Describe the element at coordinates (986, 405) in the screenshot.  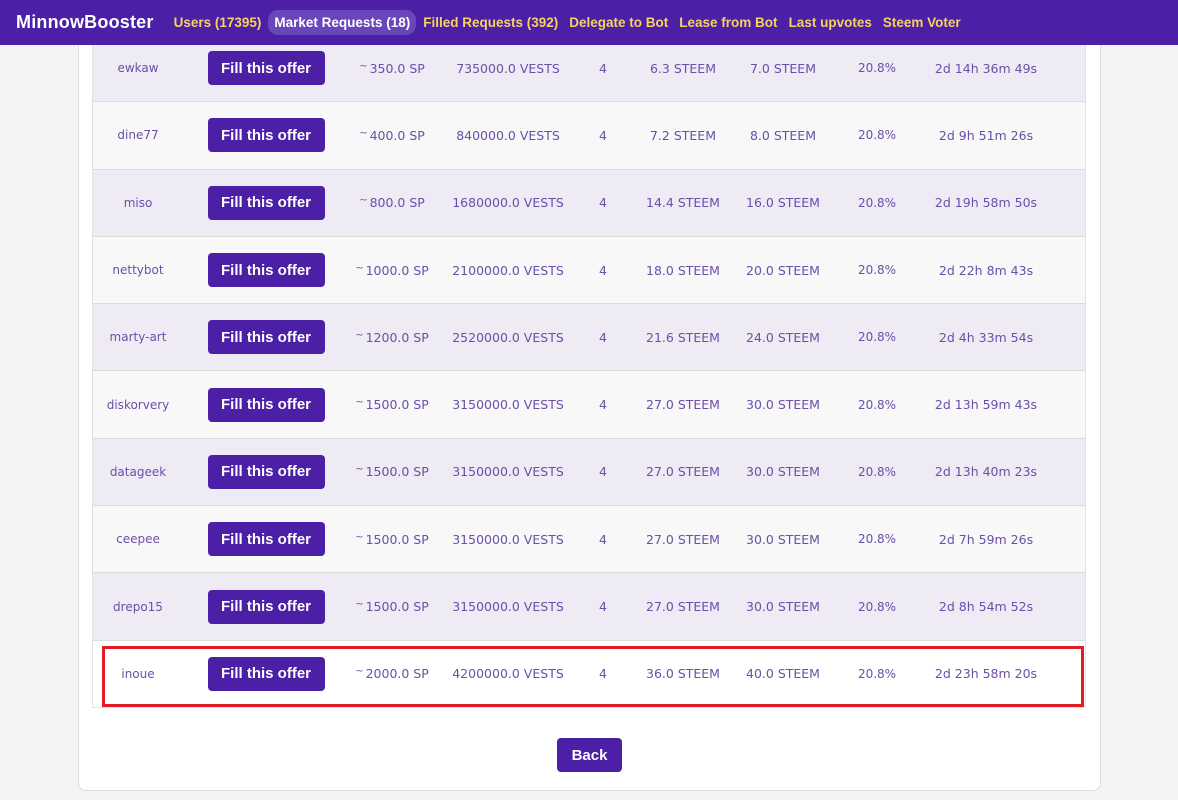
I see `time-remaining: 2d 13h 59m 43s` at that location.